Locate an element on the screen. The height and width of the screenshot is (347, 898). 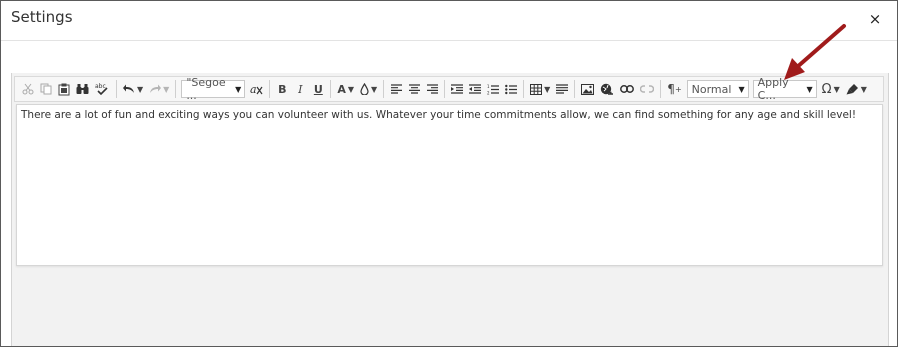
italic-button: I is located at coordinates (300, 89).